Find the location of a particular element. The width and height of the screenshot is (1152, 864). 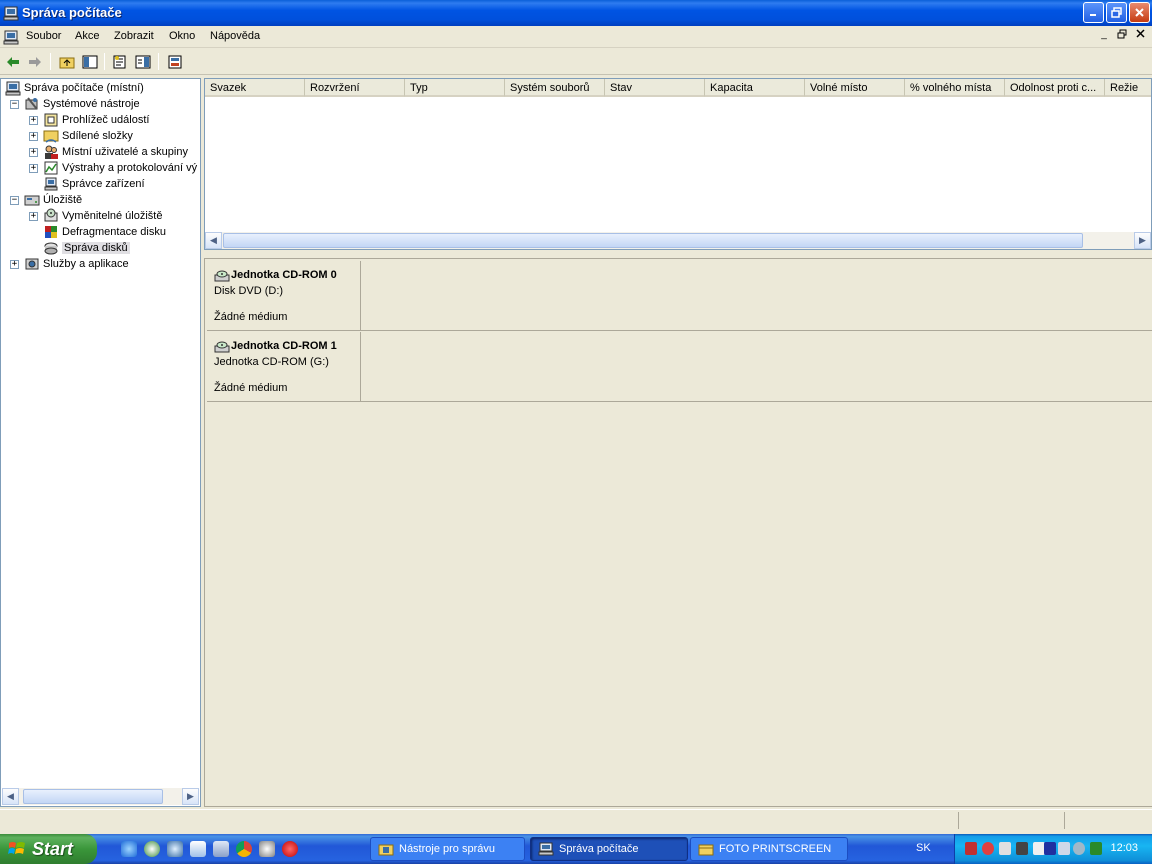

column-header-free-space: Volné místo is located at coordinates (855, 88).